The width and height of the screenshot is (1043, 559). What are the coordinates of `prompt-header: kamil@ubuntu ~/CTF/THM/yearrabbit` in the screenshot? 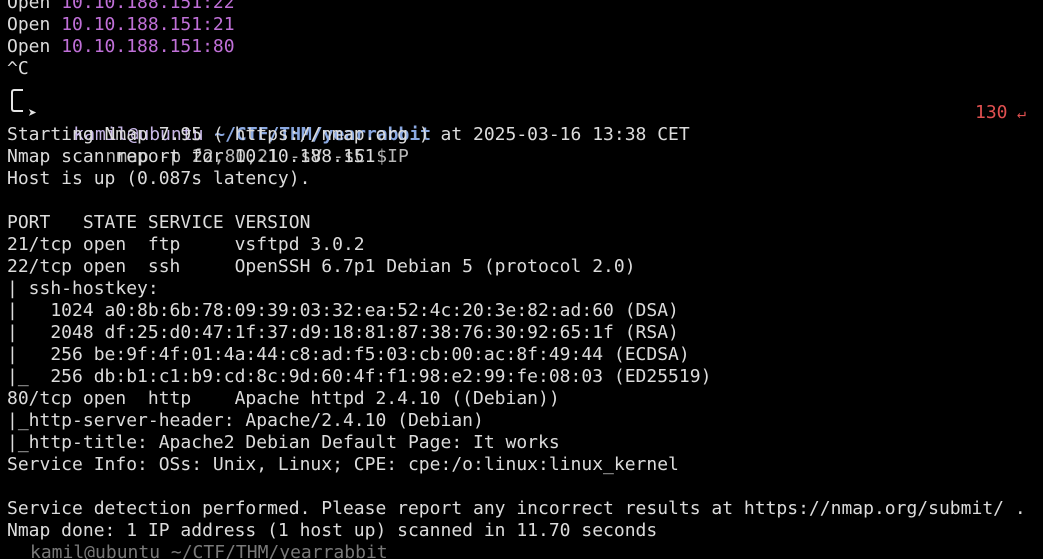 It's located at (521, 112).